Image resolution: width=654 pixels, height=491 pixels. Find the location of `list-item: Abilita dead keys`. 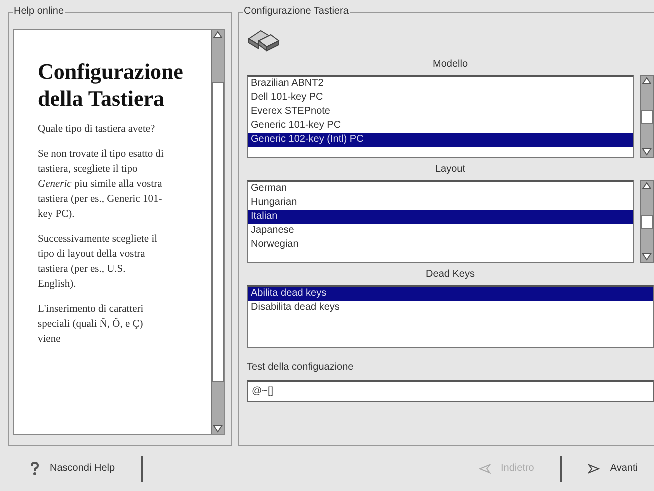

list-item: Abilita dead keys is located at coordinates (450, 294).